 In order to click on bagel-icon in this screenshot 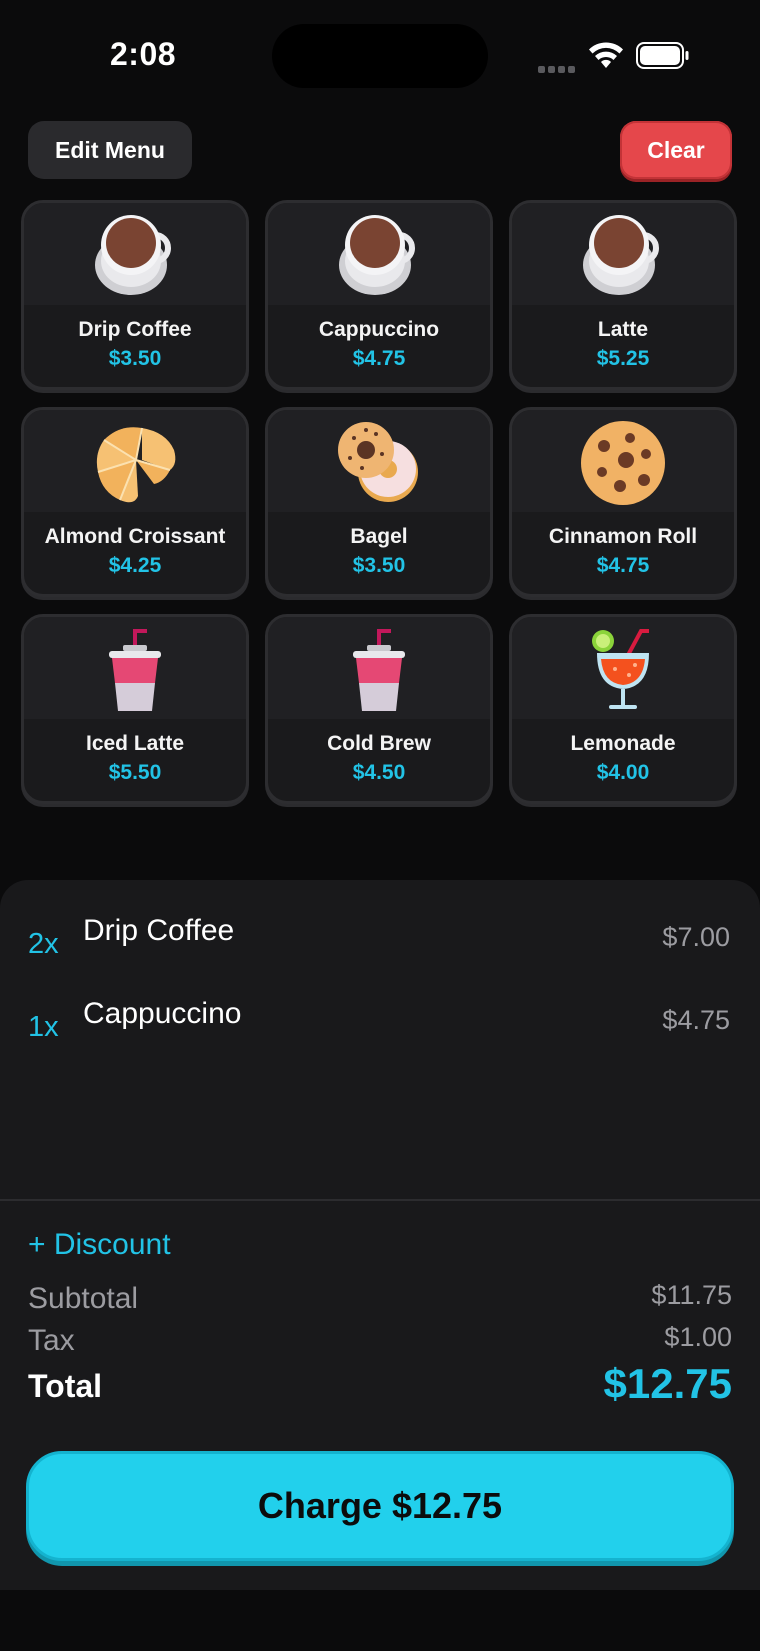, I will do `click(378, 462)`.